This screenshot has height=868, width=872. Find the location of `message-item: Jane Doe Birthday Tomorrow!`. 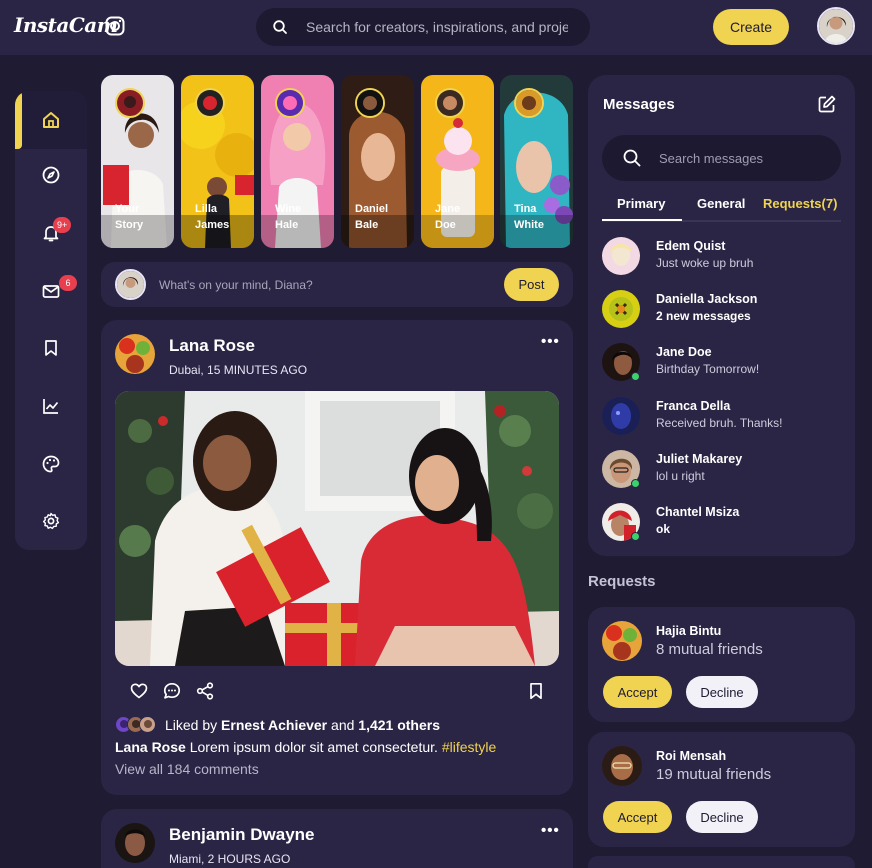

message-item: Jane Doe Birthday Tomorrow! is located at coordinates (721, 366).